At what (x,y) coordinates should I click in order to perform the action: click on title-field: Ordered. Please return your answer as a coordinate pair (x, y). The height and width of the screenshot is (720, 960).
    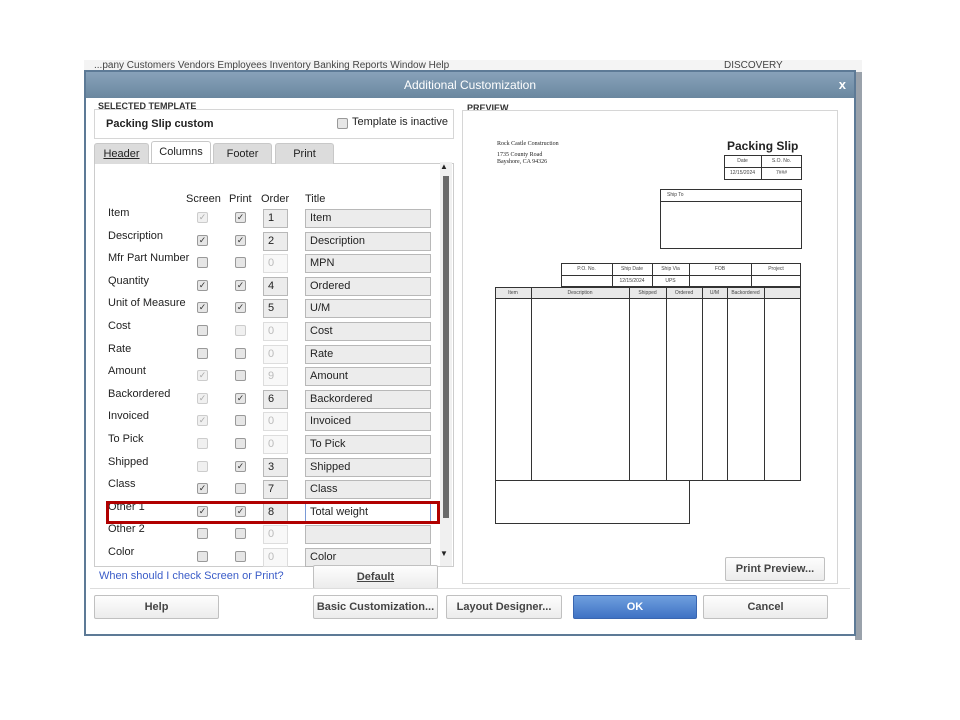
    Looking at the image, I should click on (368, 286).